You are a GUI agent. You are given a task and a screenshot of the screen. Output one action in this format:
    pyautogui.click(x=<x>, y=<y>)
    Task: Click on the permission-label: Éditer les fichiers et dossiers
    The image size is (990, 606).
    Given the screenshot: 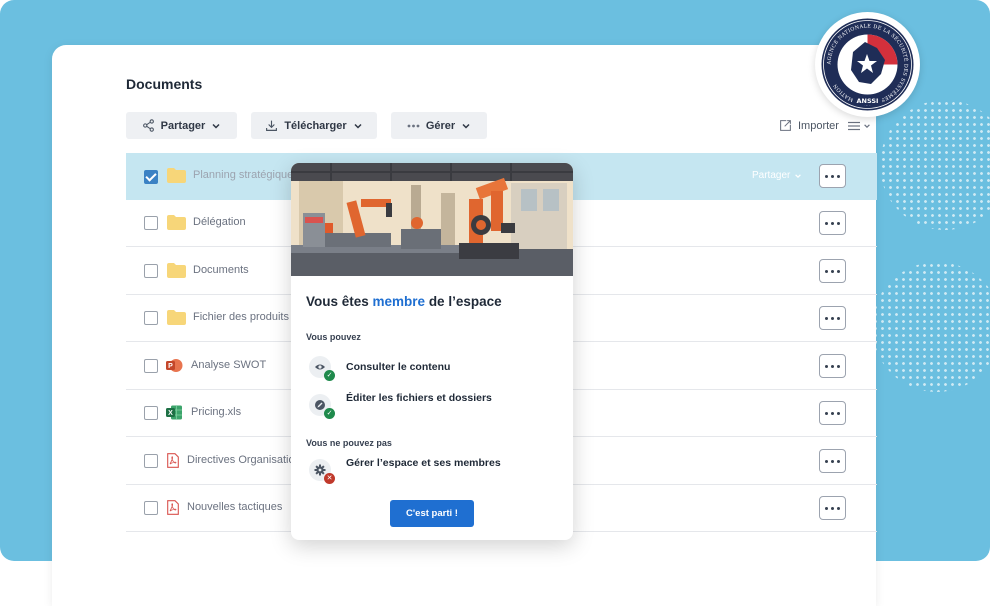 What is the action you would take?
    pyautogui.click(x=419, y=398)
    